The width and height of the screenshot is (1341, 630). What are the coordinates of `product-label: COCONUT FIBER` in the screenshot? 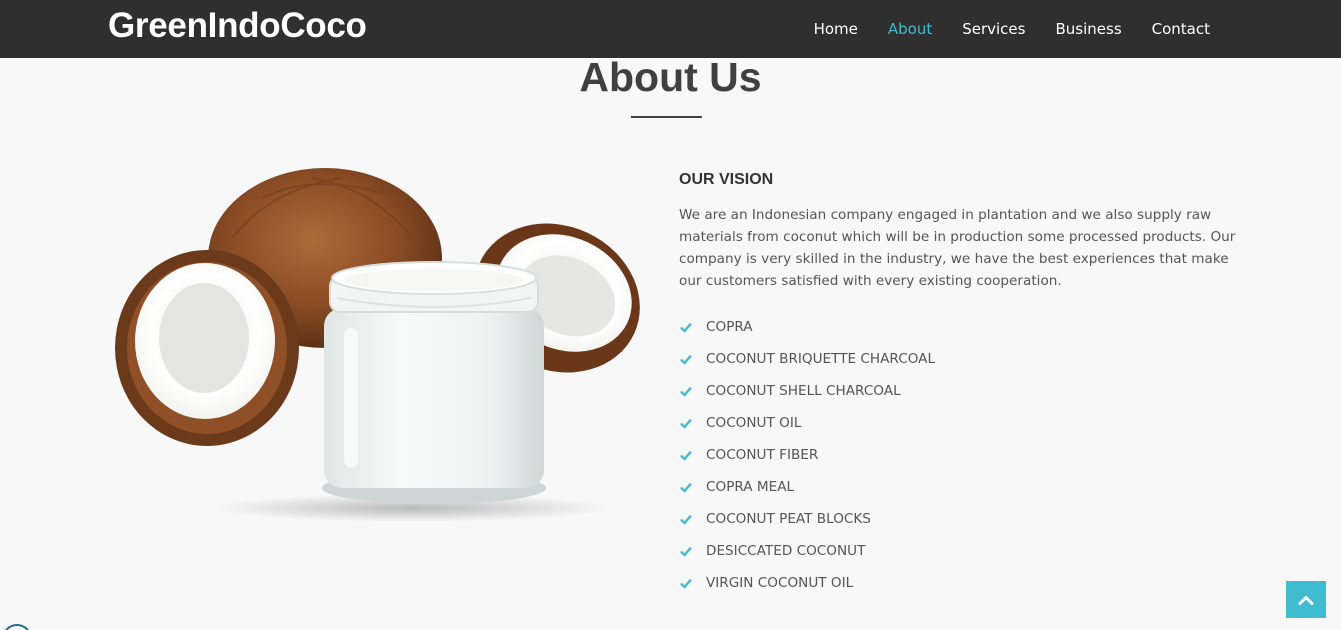 It's located at (762, 455).